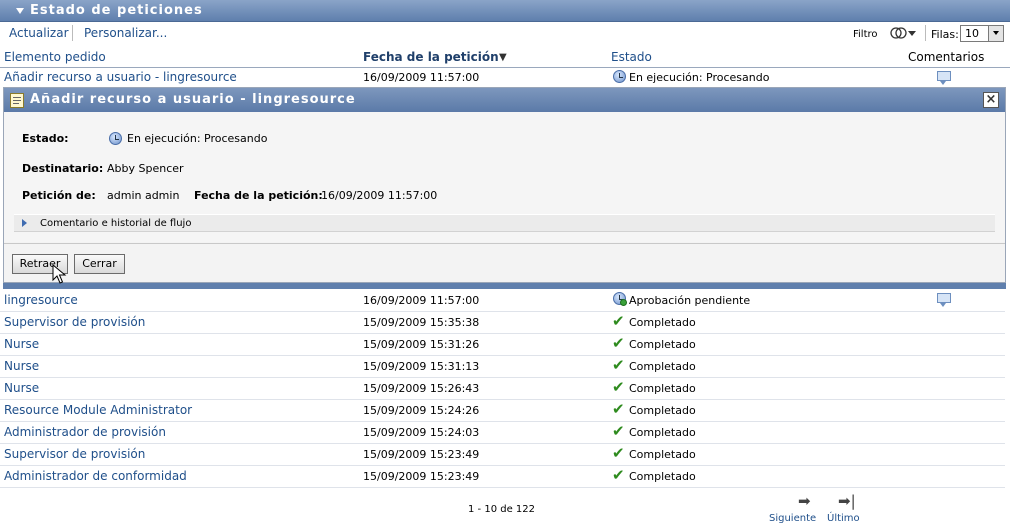  Describe the element at coordinates (421, 432) in the screenshot. I see `row-date: 15/09/2009 15:24:03` at that location.